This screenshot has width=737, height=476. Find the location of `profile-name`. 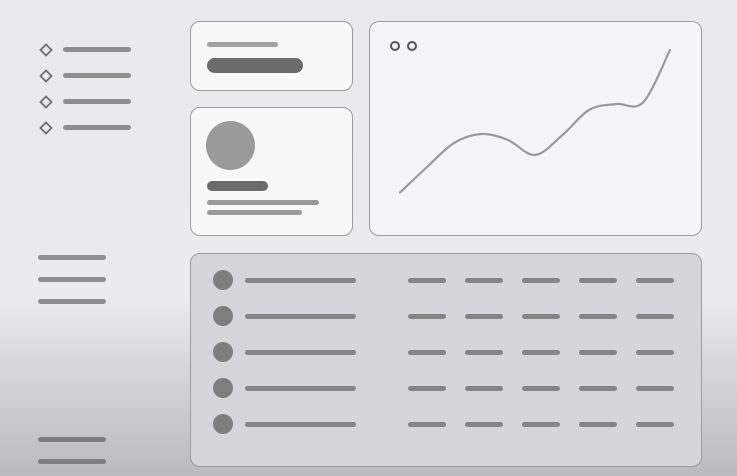

profile-name is located at coordinates (237, 186).